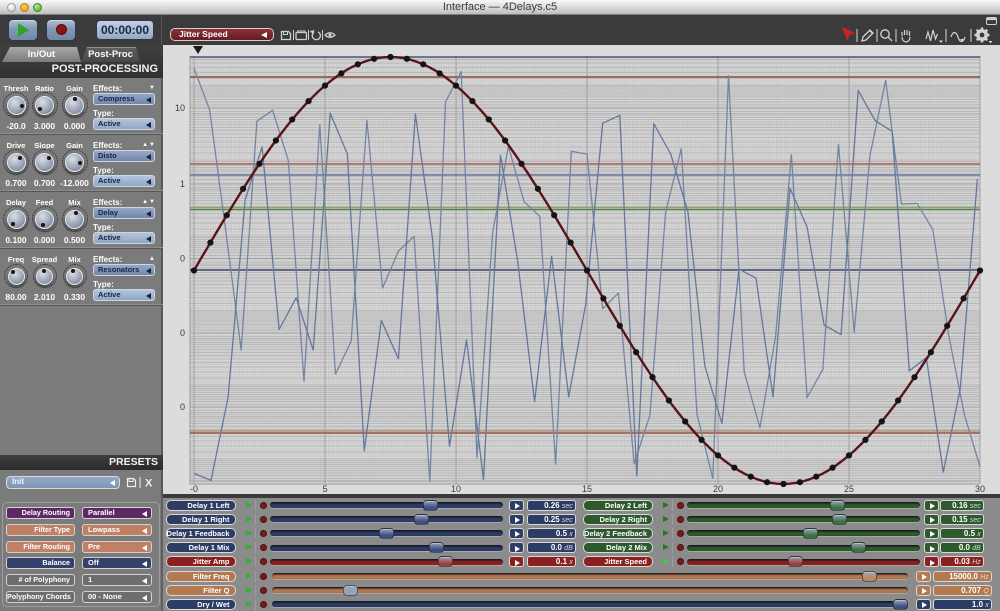 The width and height of the screenshot is (1000, 611). Describe the element at coordinates (149, 483) in the screenshot. I see `svg-text: X` at that location.